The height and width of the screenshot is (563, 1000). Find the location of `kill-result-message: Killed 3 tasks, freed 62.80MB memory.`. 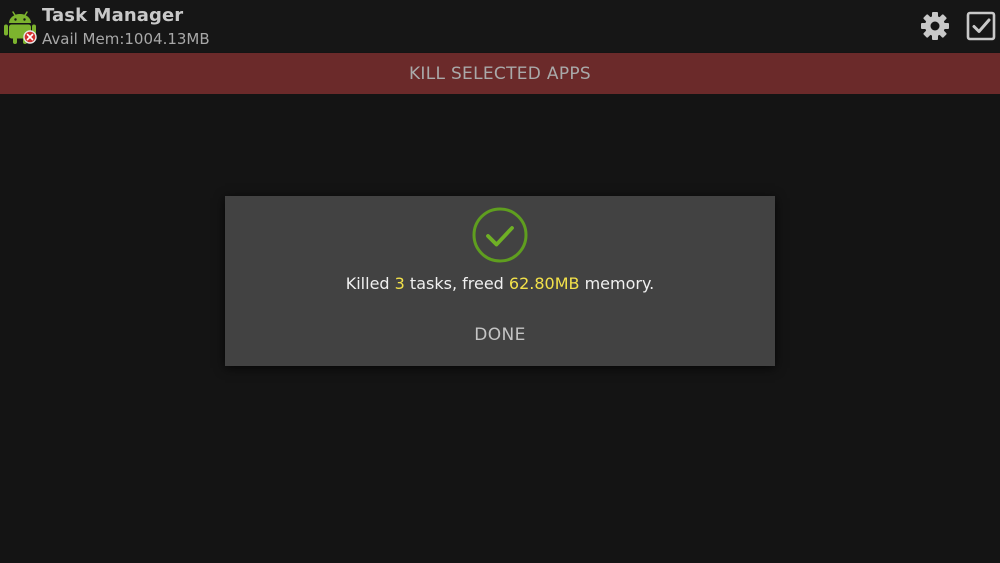

kill-result-message: Killed 3 tasks, freed 62.80MB memory. is located at coordinates (500, 283).